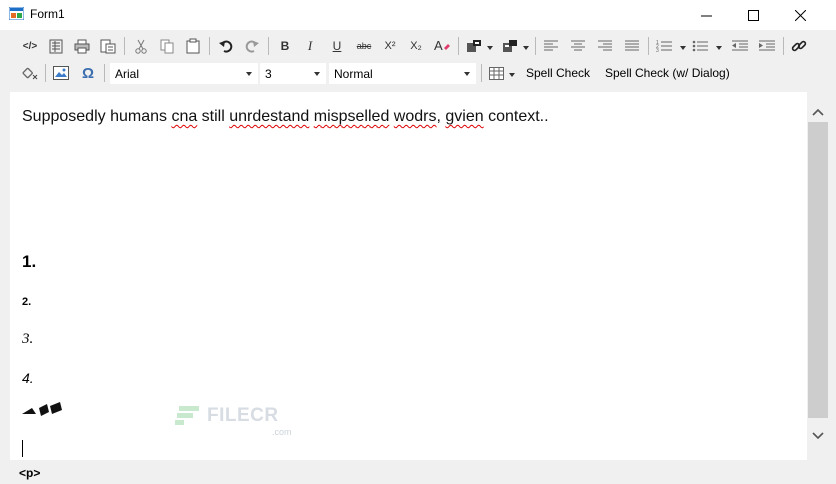 This screenshot has height=484, width=836. I want to click on paste-word-icon, so click(108, 46).